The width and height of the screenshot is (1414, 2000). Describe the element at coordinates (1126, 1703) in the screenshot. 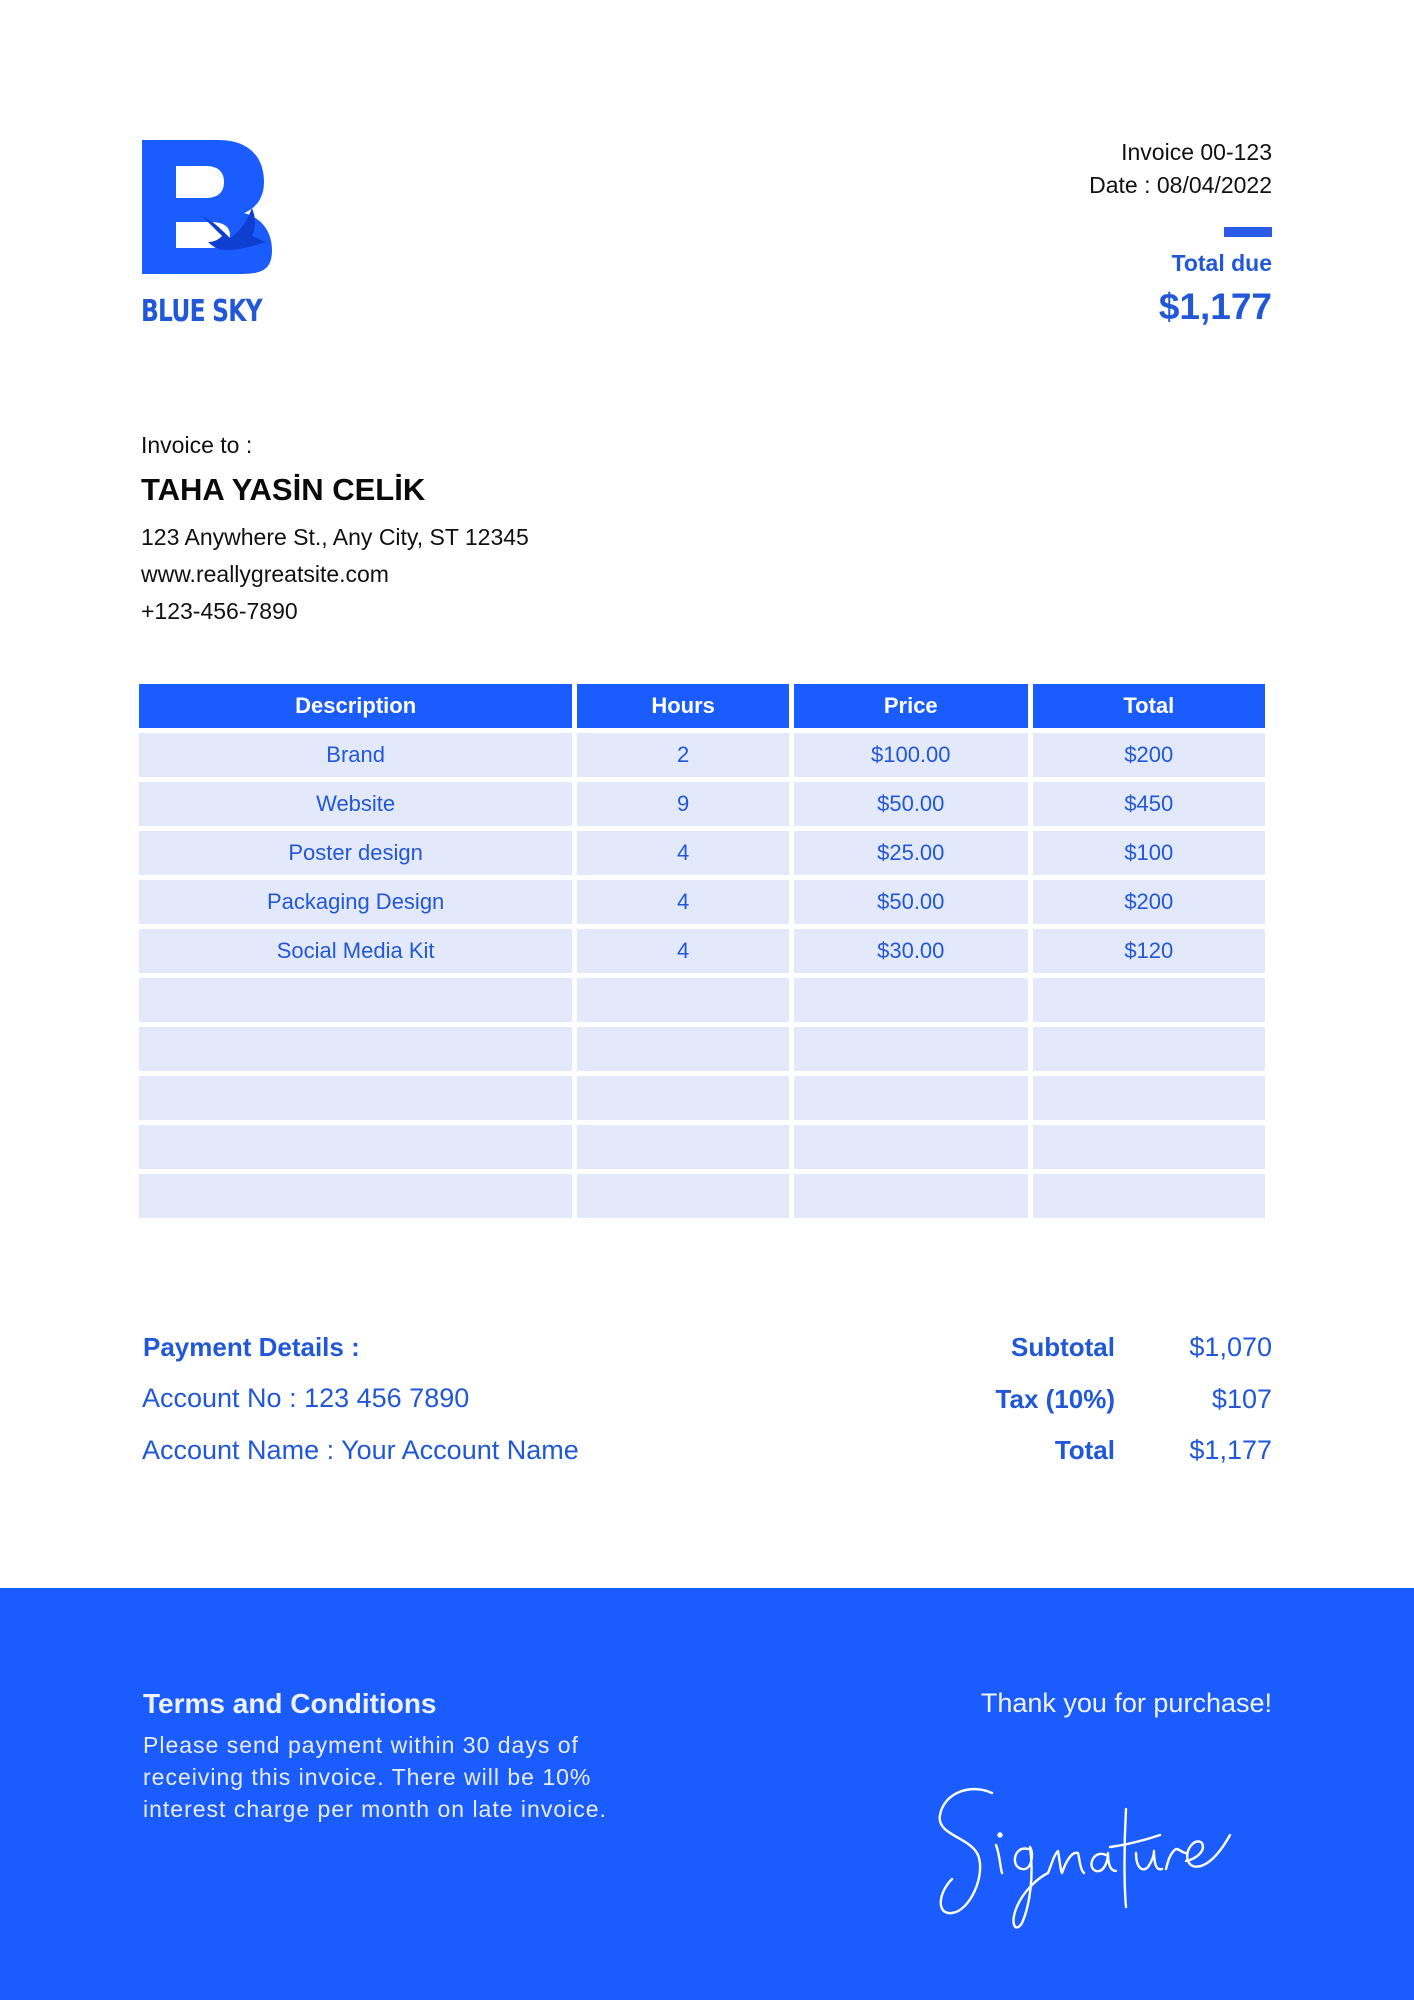

I see `thank-you-text: Thank you for purchase!` at that location.